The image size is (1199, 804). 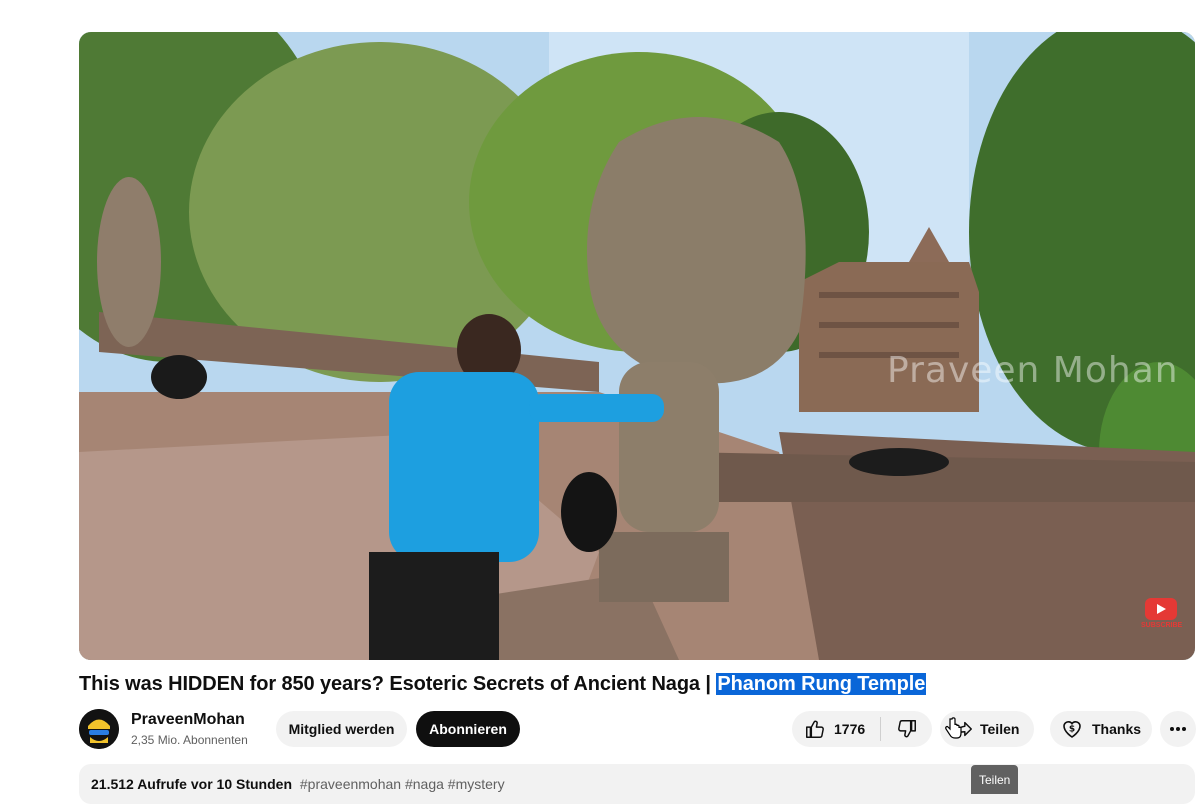 I want to click on share-tooltip: Teilen, so click(x=995, y=779).